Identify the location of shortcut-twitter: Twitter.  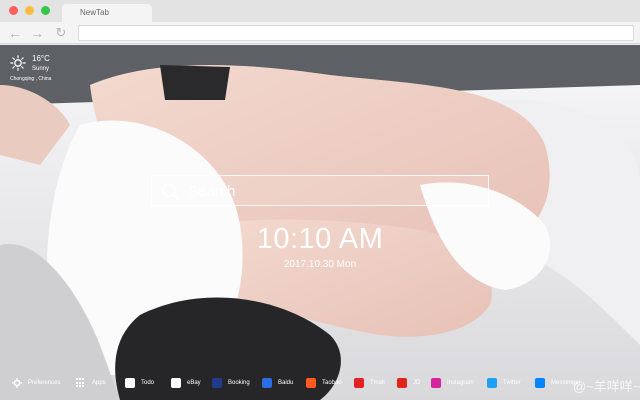
(504, 383).